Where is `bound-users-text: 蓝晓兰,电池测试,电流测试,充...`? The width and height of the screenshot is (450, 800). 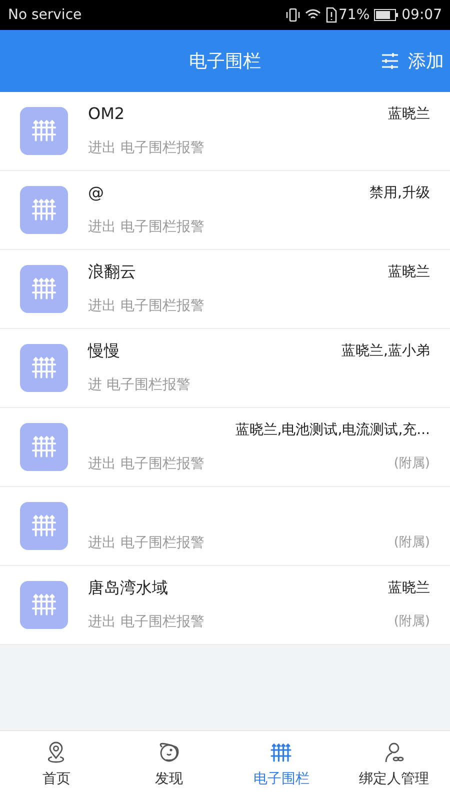 bound-users-text: 蓝晓兰,电池测试,电流测试,充... is located at coordinates (332, 430).